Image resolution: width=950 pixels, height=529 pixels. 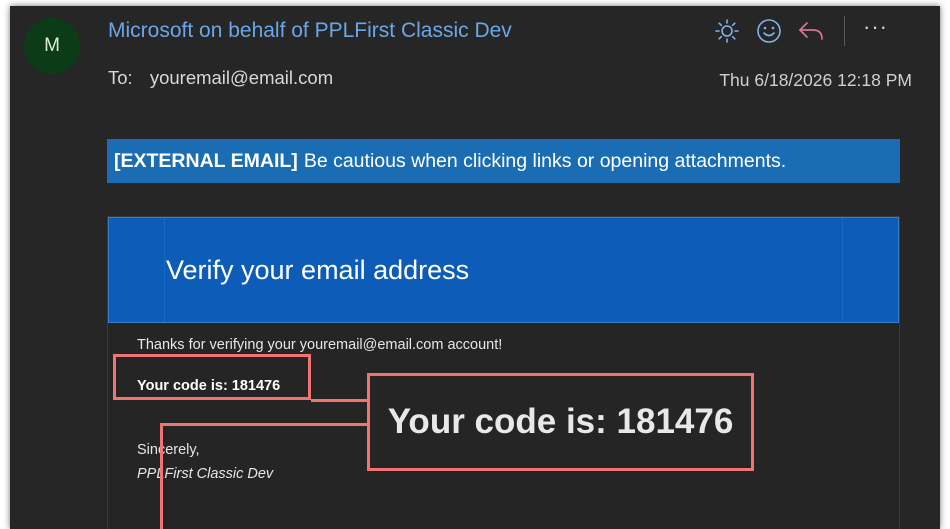 I want to click on code-callout-text: Your code is: 181476, so click(x=560, y=421).